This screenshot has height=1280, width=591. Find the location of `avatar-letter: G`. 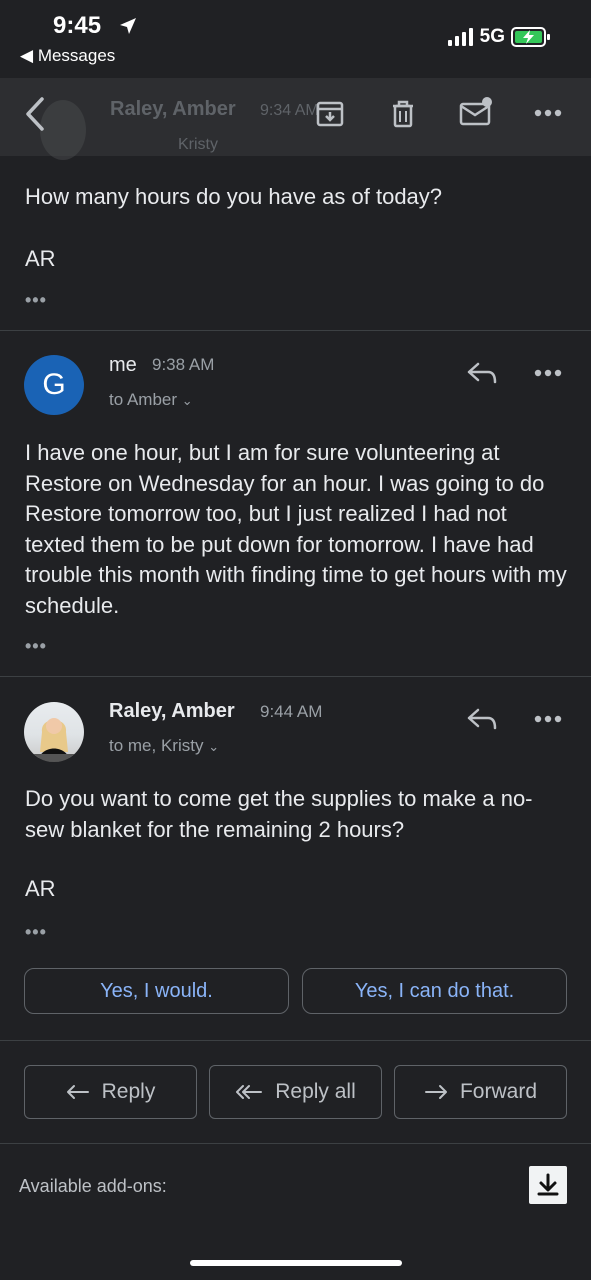

avatar-letter: G is located at coordinates (54, 384).